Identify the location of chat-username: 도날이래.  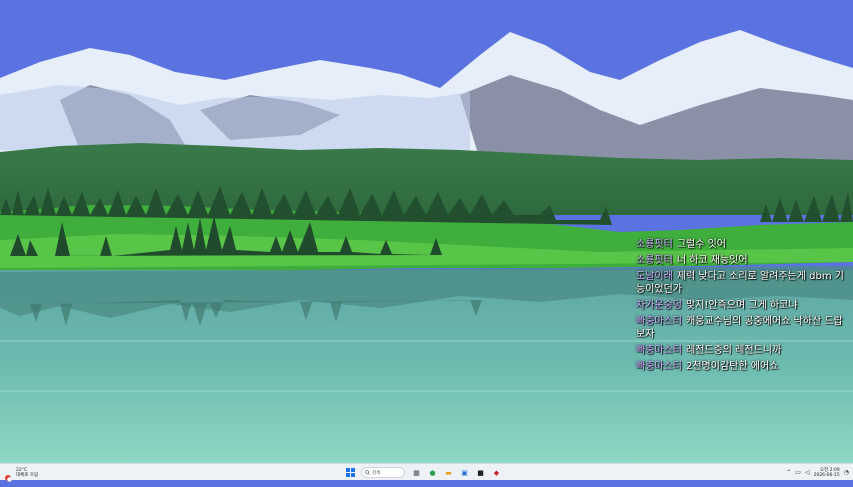
(654, 276).